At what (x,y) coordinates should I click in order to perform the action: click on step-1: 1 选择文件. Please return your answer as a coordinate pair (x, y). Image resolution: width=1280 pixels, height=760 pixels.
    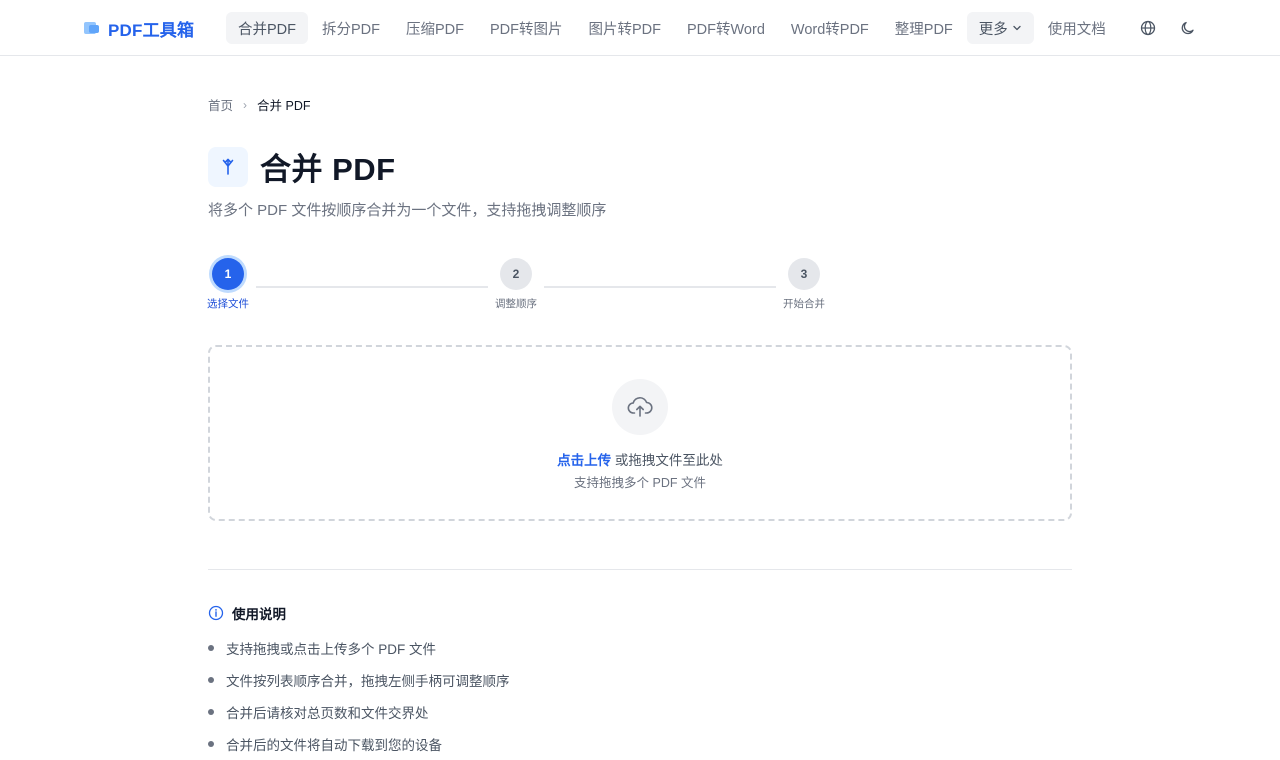
    Looking at the image, I should click on (228, 284).